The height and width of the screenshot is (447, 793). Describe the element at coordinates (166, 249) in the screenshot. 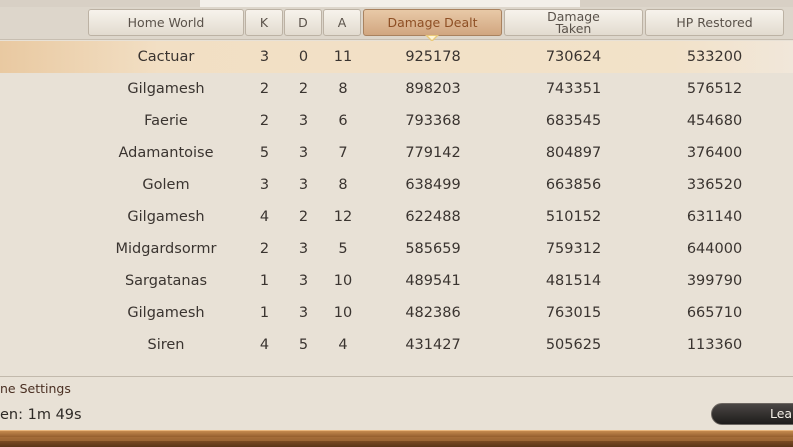

I see `home-world-cell: Midgardsormr` at that location.